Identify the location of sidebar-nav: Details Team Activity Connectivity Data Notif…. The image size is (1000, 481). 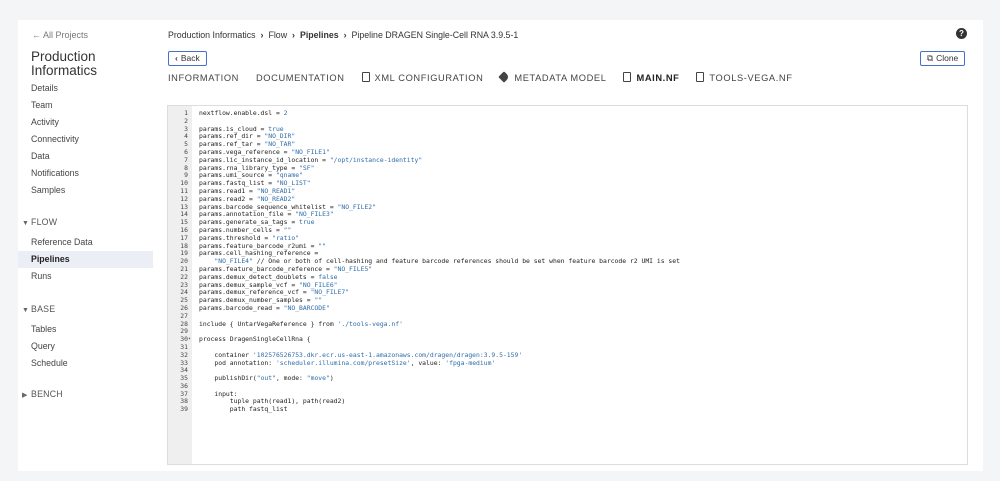
(85, 139).